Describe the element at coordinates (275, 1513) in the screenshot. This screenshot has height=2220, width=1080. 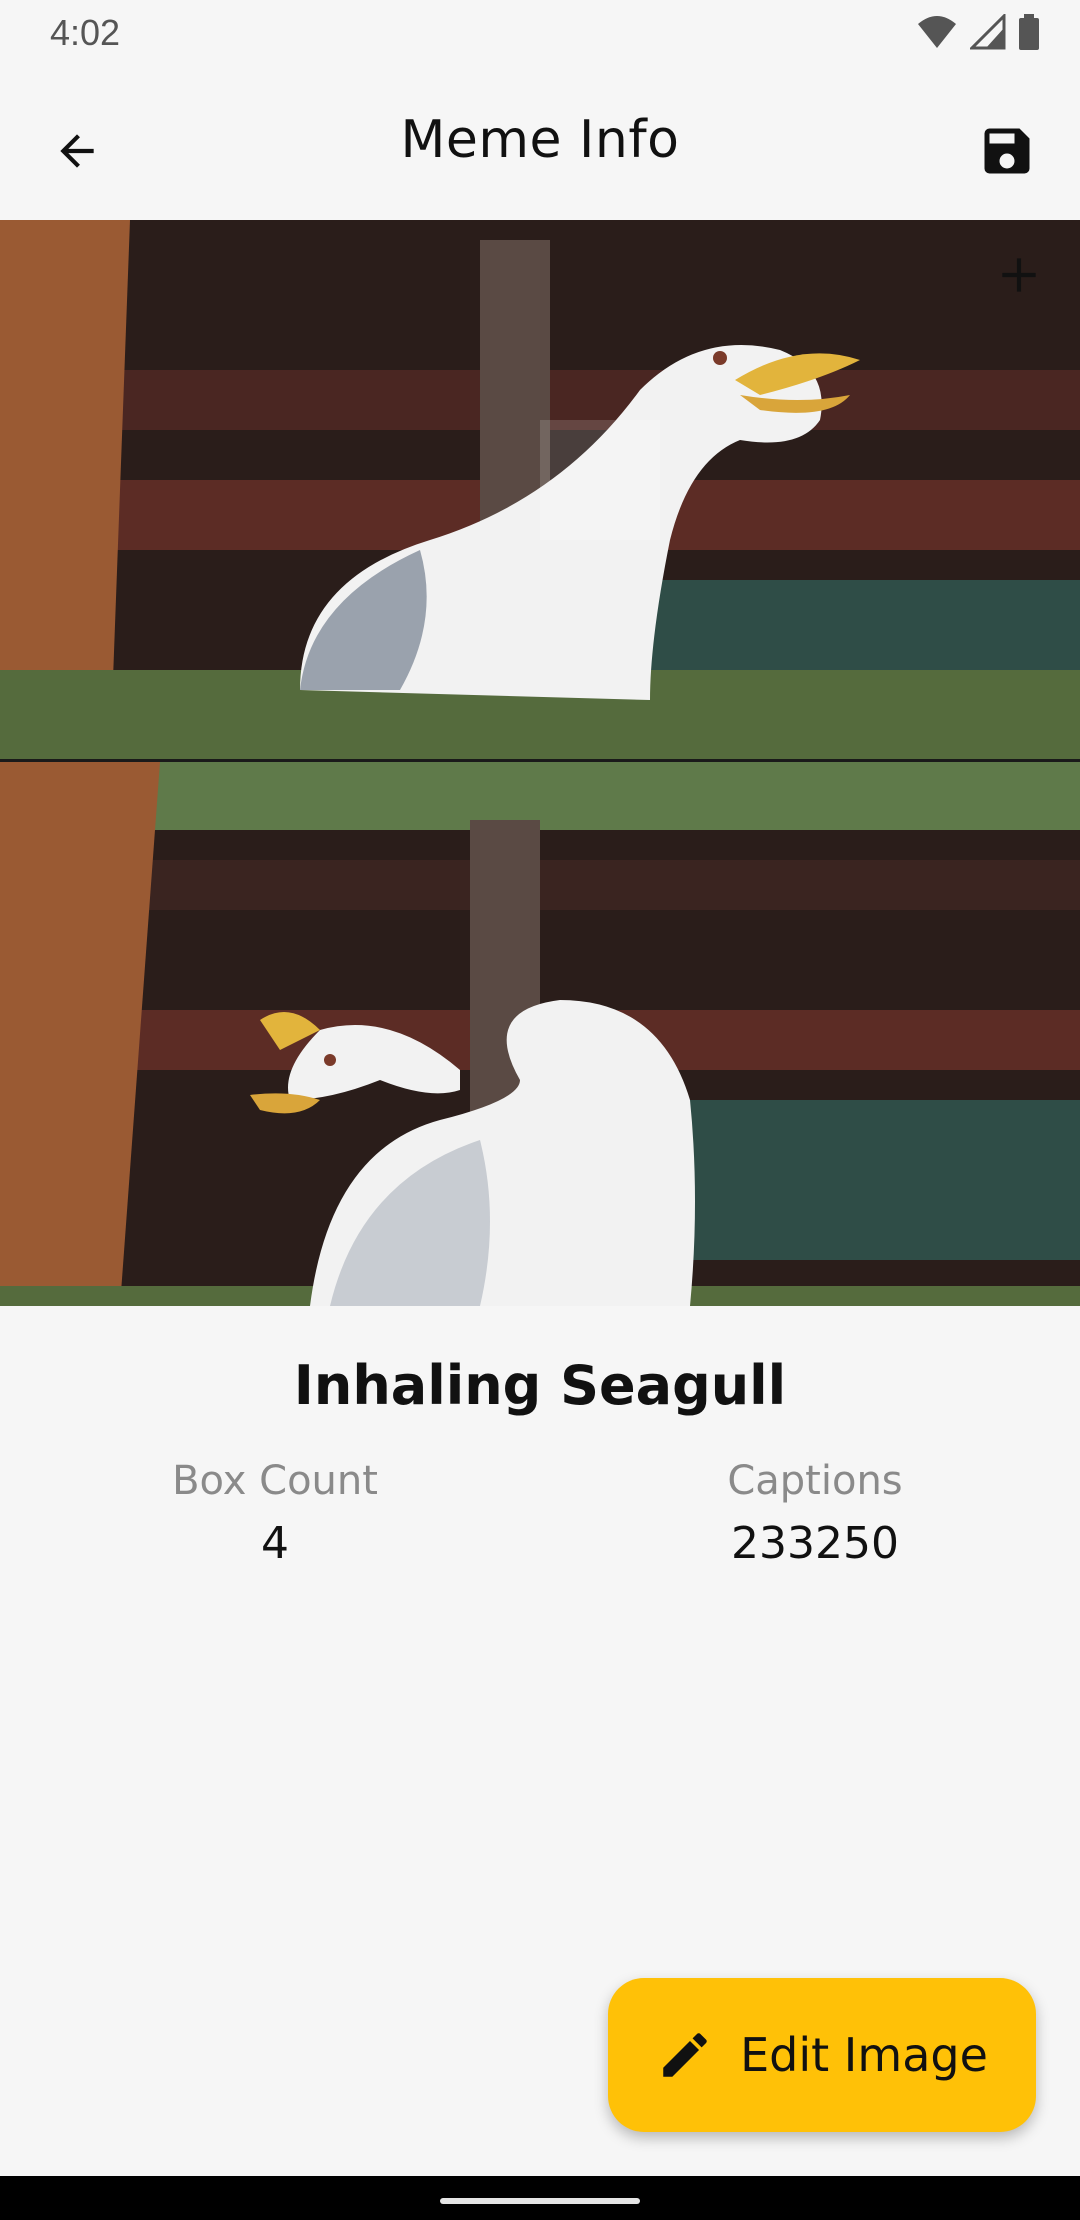
I see `box-count-stat: Box Count 4` at that location.